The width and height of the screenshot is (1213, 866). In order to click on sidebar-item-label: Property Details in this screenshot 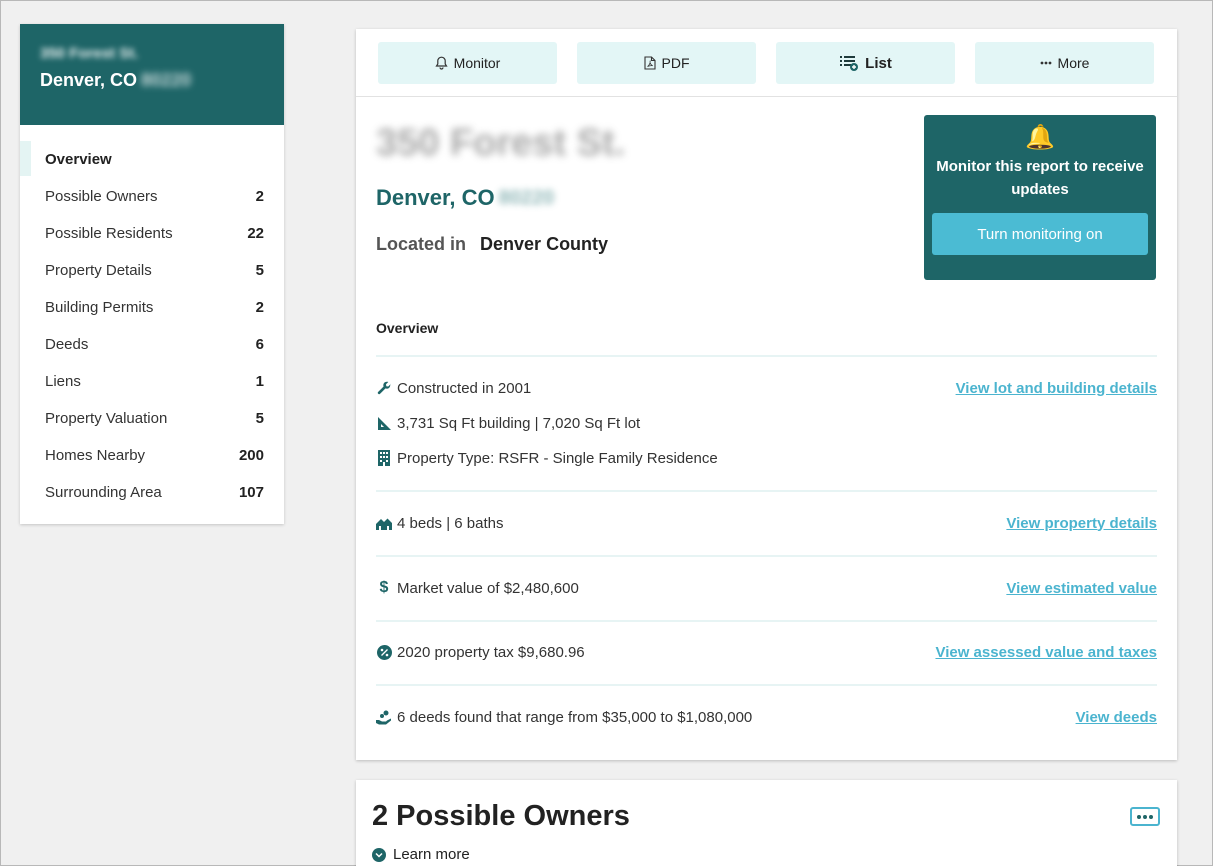, I will do `click(98, 270)`.